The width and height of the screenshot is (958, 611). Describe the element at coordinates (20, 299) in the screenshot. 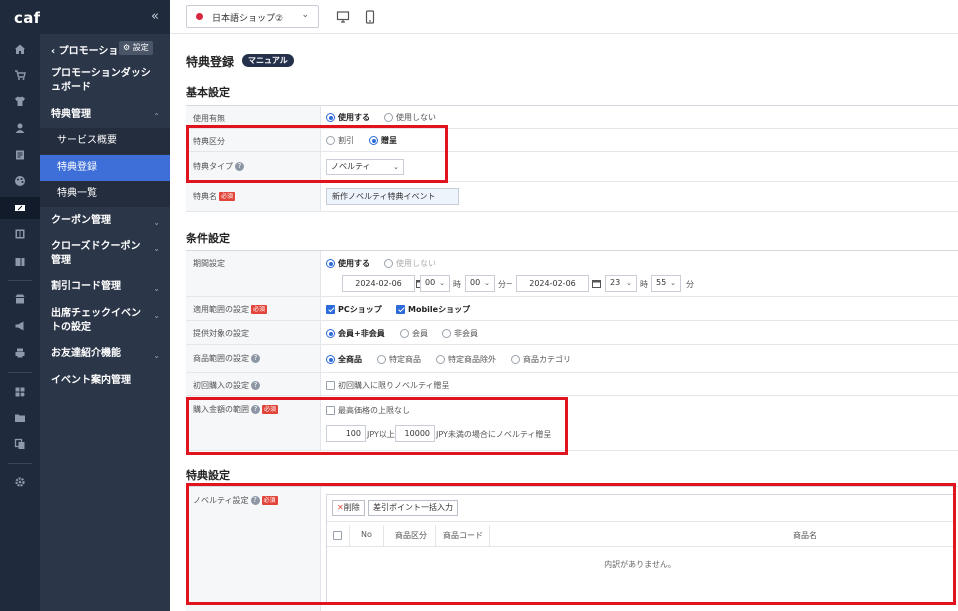

I see `store-icon` at that location.